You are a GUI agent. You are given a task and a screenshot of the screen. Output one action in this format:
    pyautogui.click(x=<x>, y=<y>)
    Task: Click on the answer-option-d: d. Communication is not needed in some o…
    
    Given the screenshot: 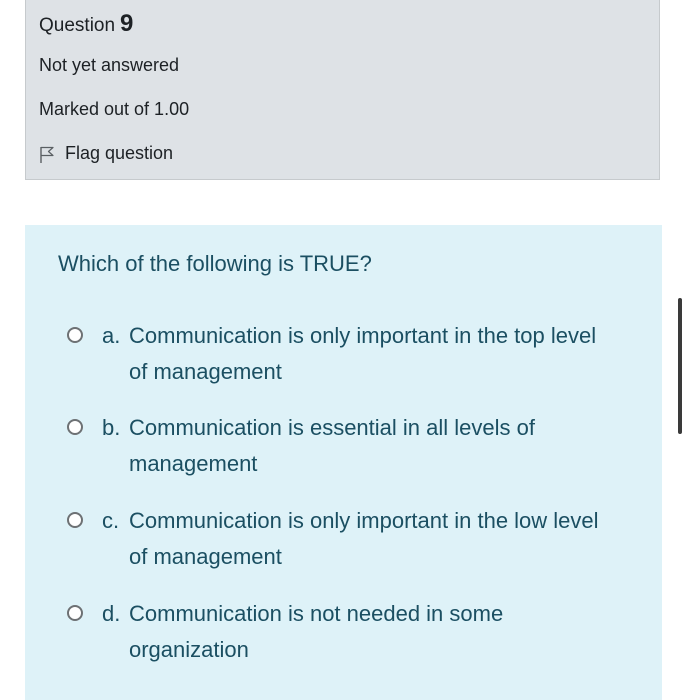 What is the action you would take?
    pyautogui.click(x=347, y=632)
    